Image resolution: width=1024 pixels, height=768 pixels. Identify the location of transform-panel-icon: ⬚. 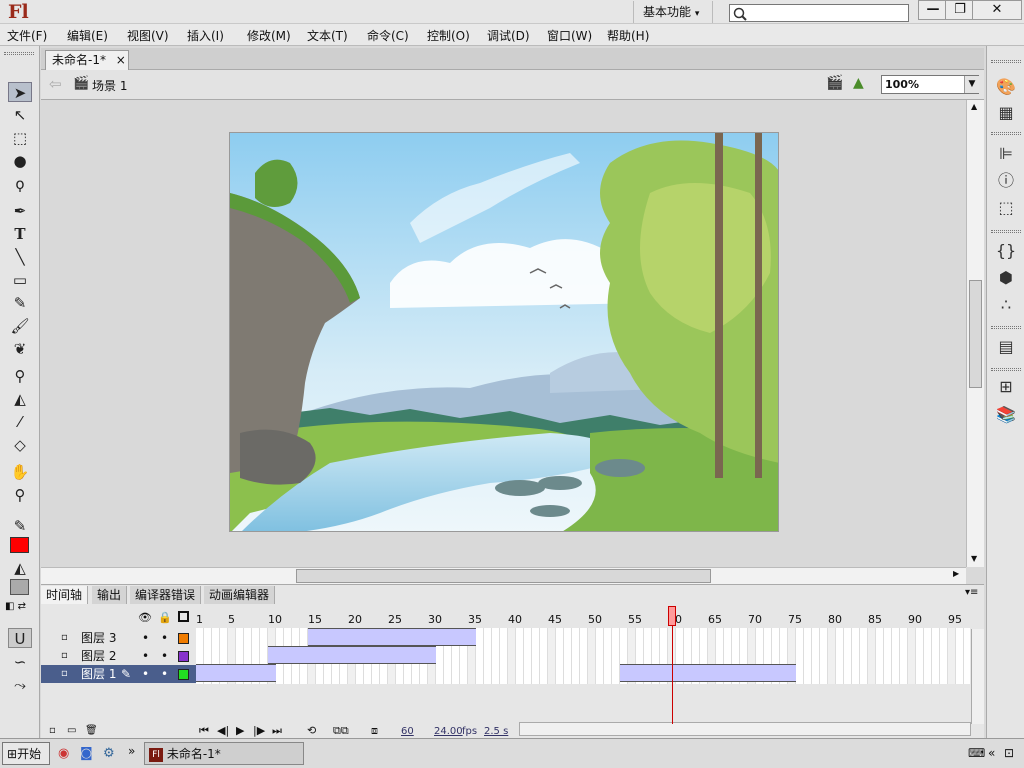
(1006, 208).